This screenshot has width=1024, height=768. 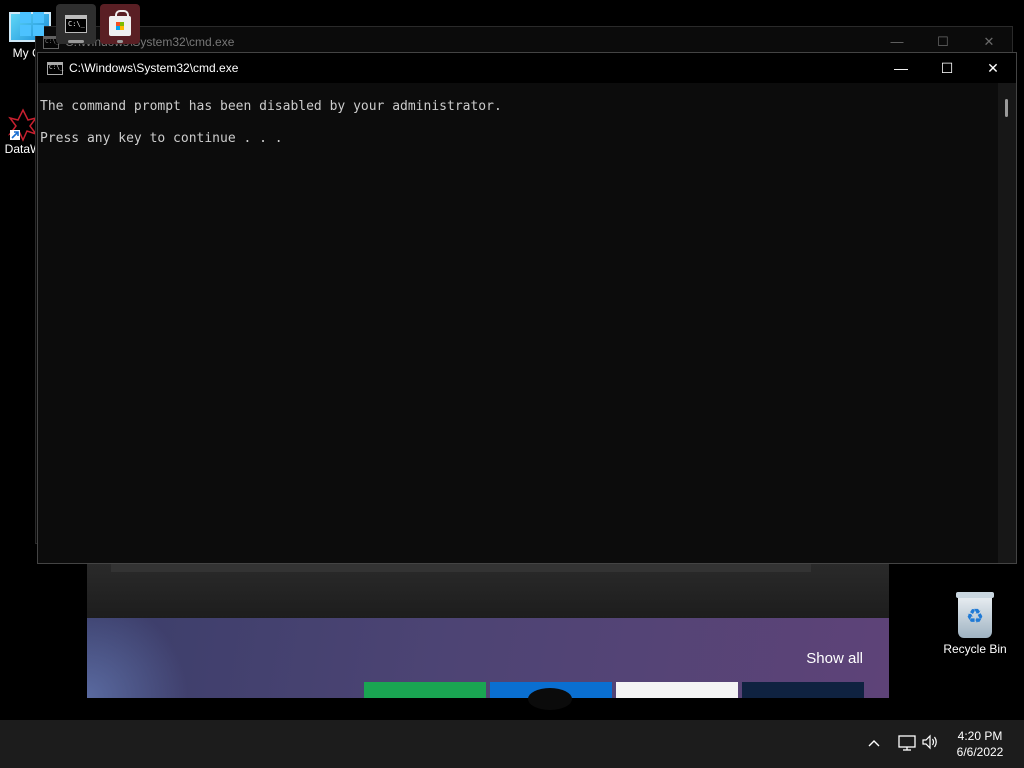 What do you see at coordinates (1007, 323) in the screenshot?
I see `vertical-scrollbar` at bounding box center [1007, 323].